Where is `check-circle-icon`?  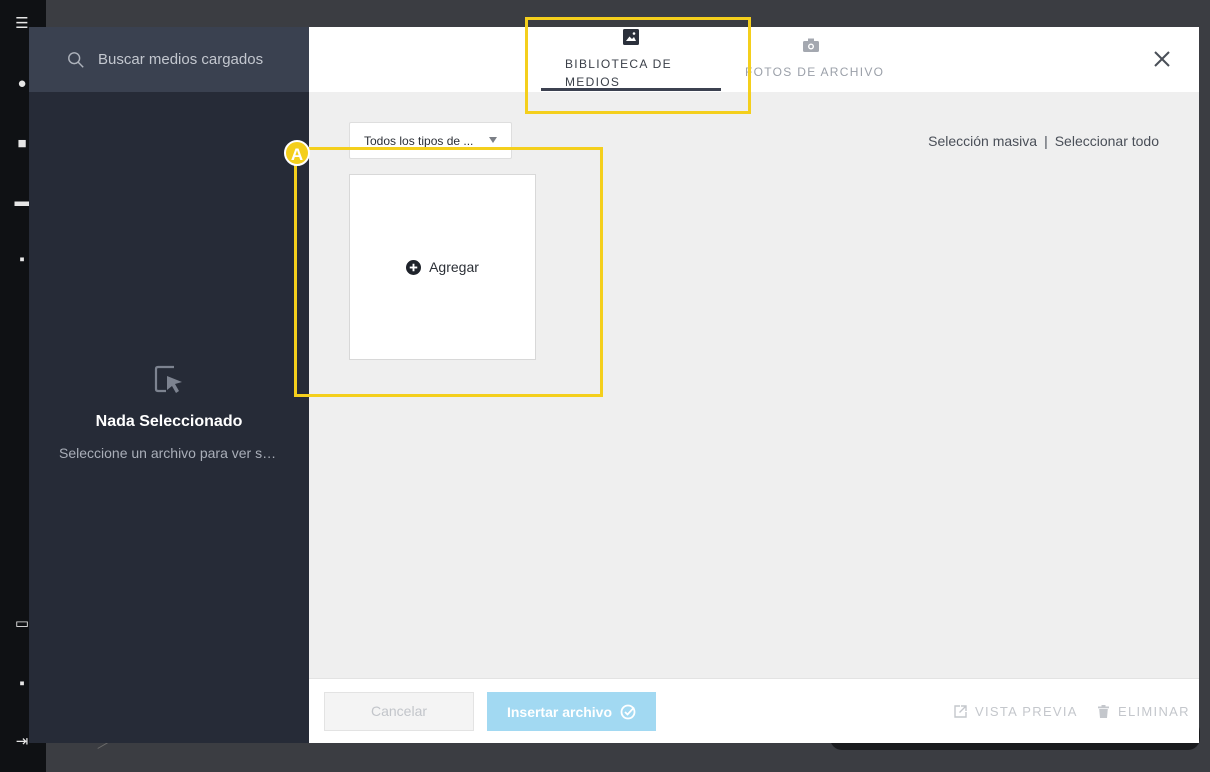
check-circle-icon is located at coordinates (628, 711).